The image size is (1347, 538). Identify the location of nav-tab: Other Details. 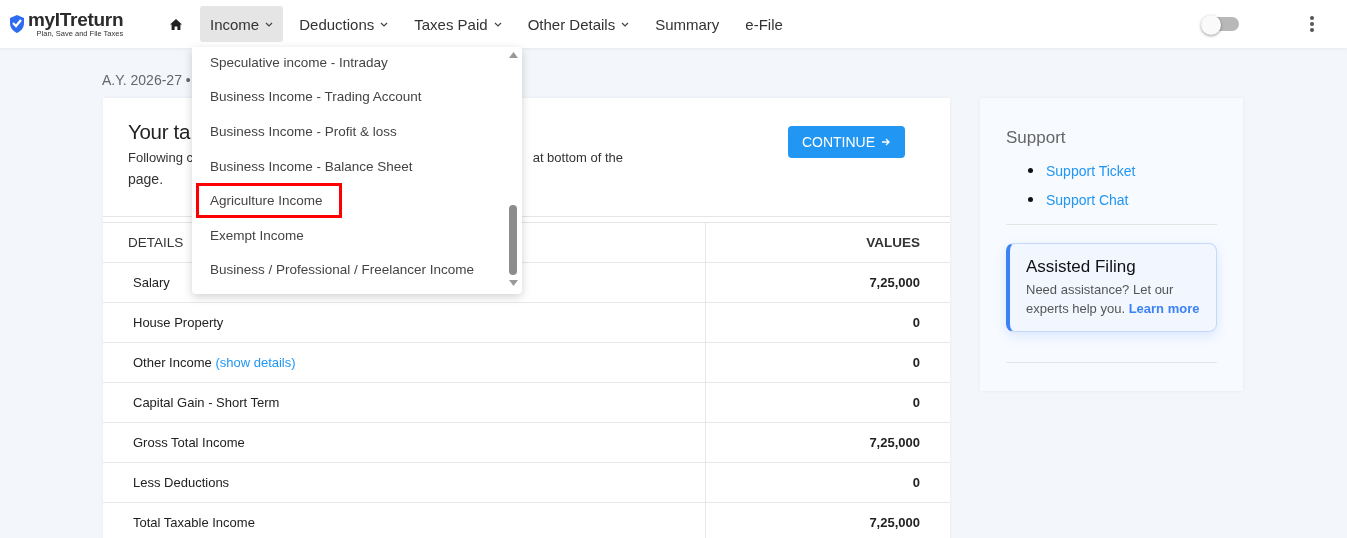
(578, 24).